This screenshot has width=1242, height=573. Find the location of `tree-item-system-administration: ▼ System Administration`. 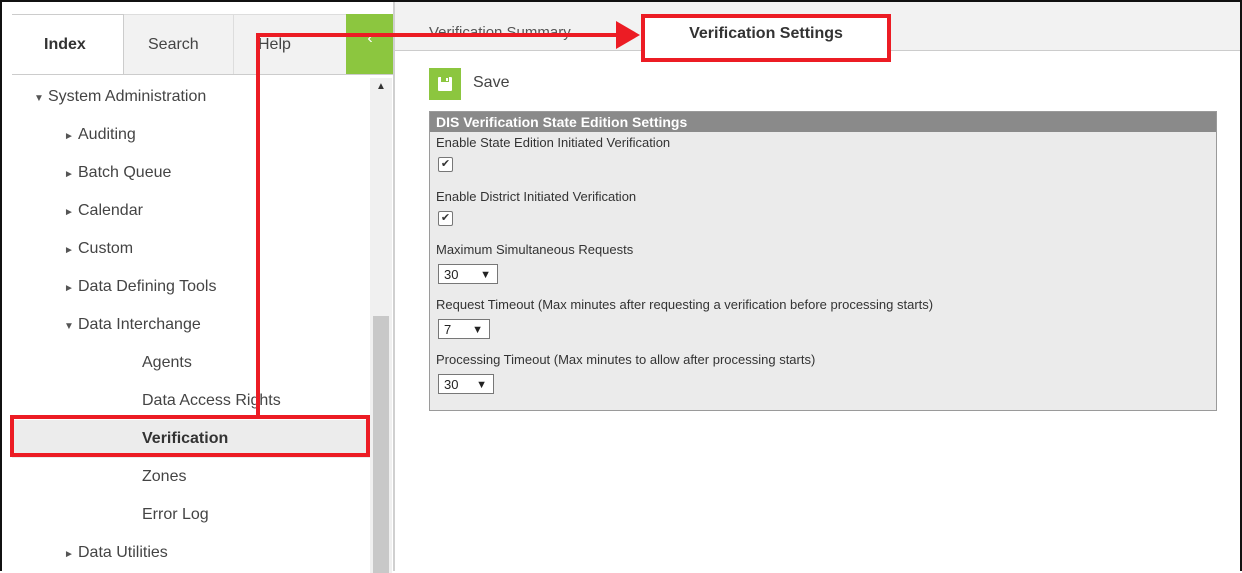

tree-item-system-administration: ▼ System Administration is located at coordinates (191, 97).